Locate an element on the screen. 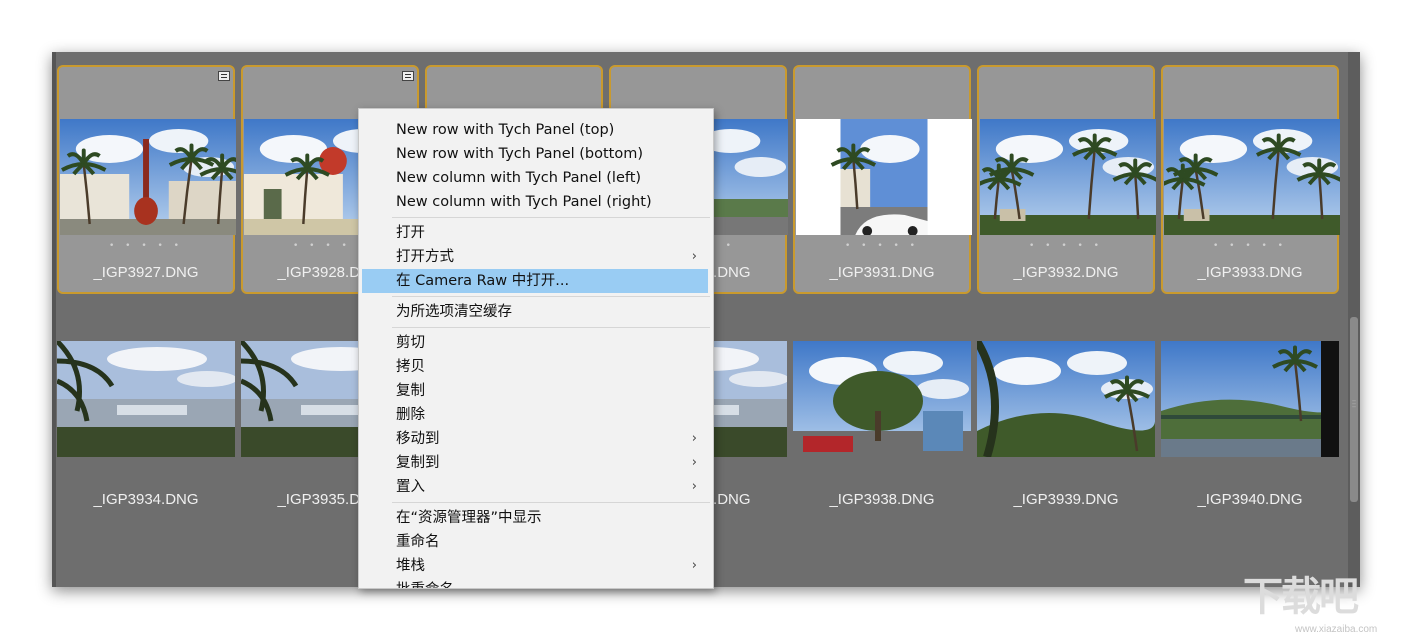 The image size is (1412, 639). menu-batch-rename: 批重命名 is located at coordinates (535, 583).